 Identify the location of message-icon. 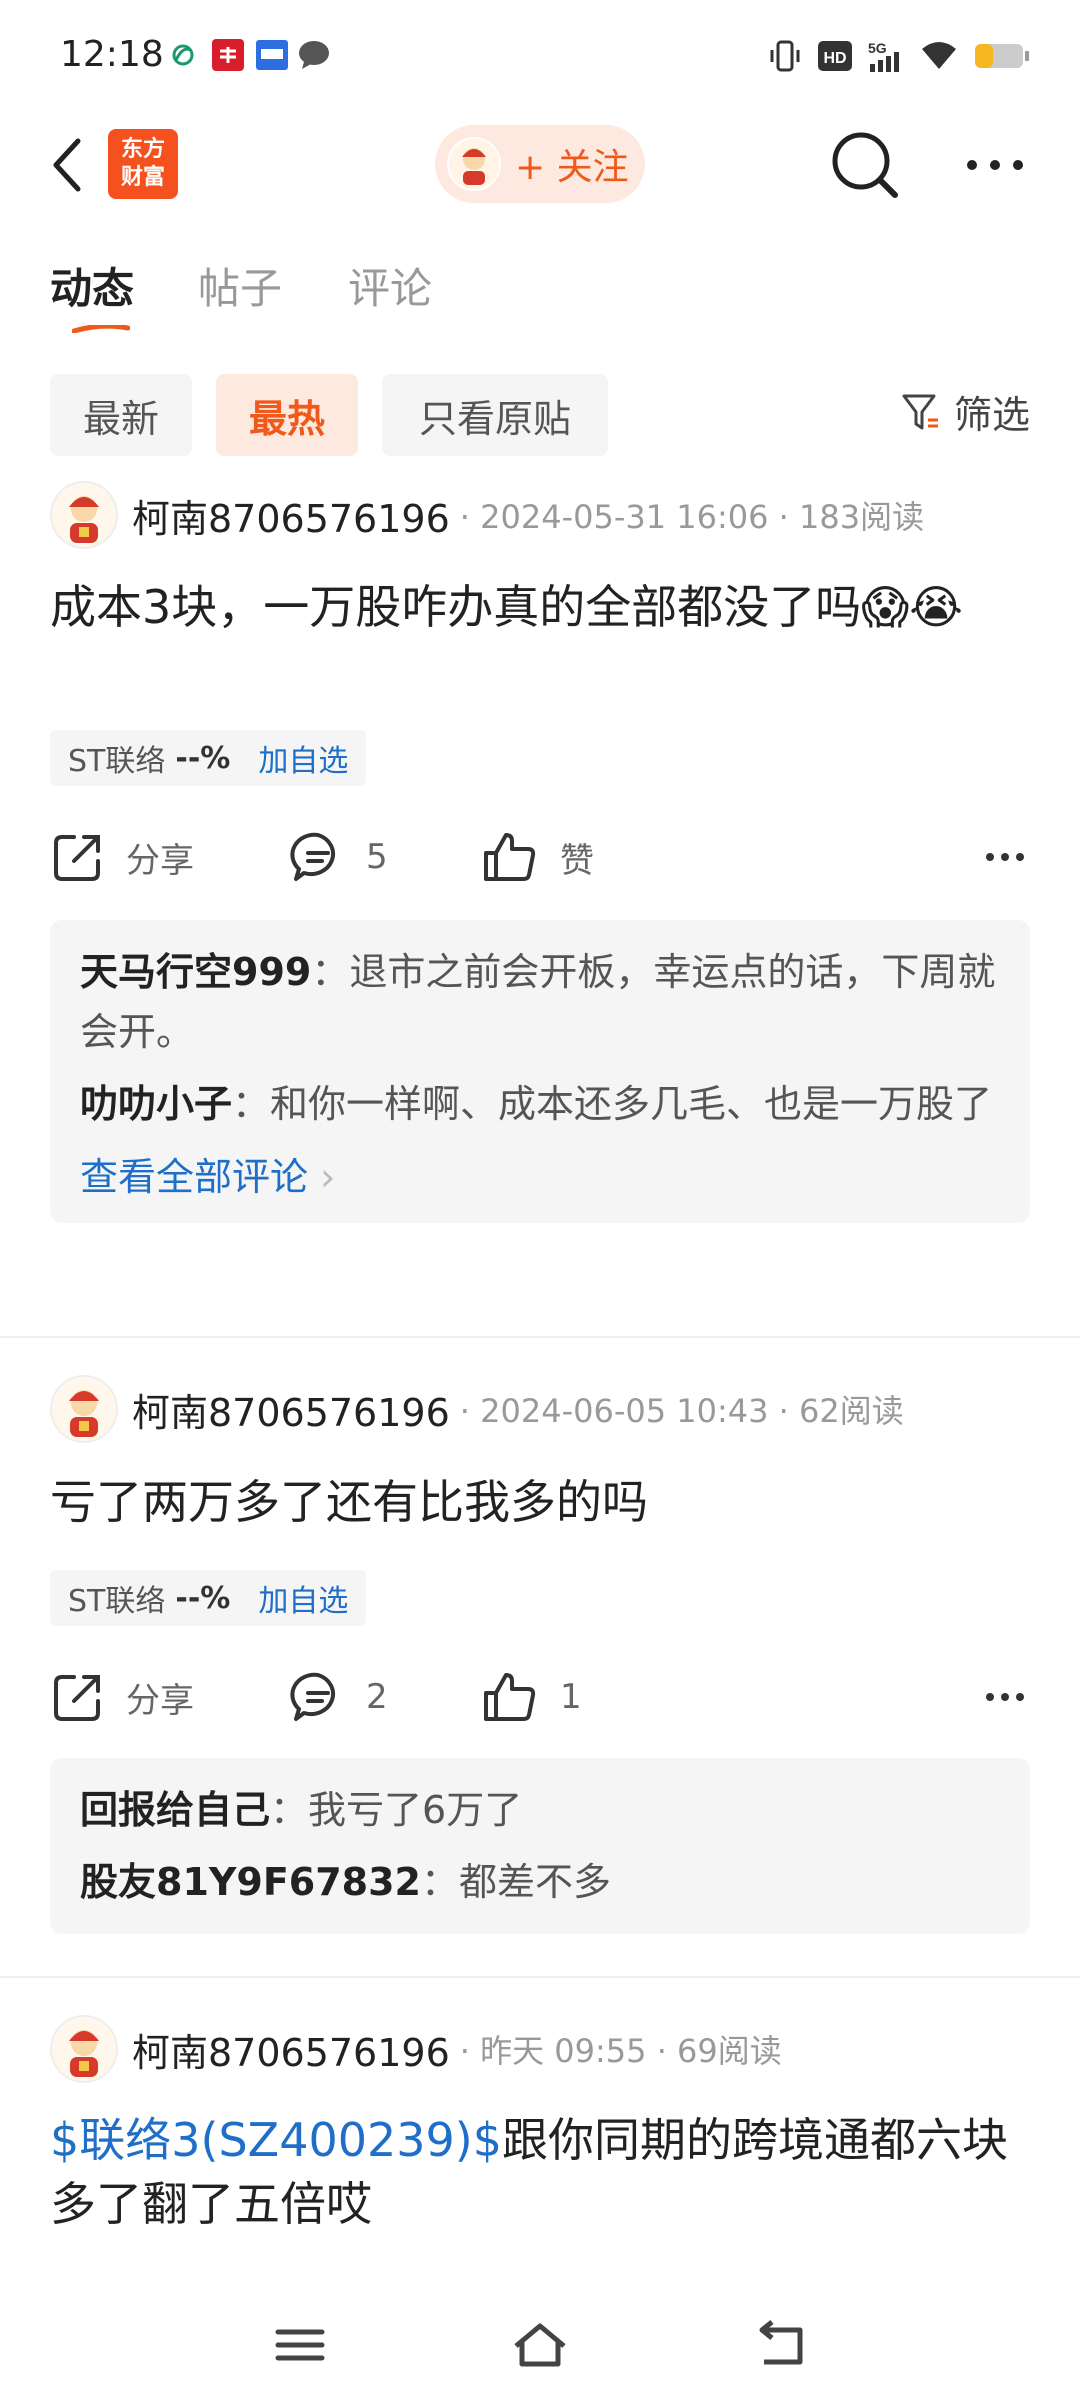
(314, 55).